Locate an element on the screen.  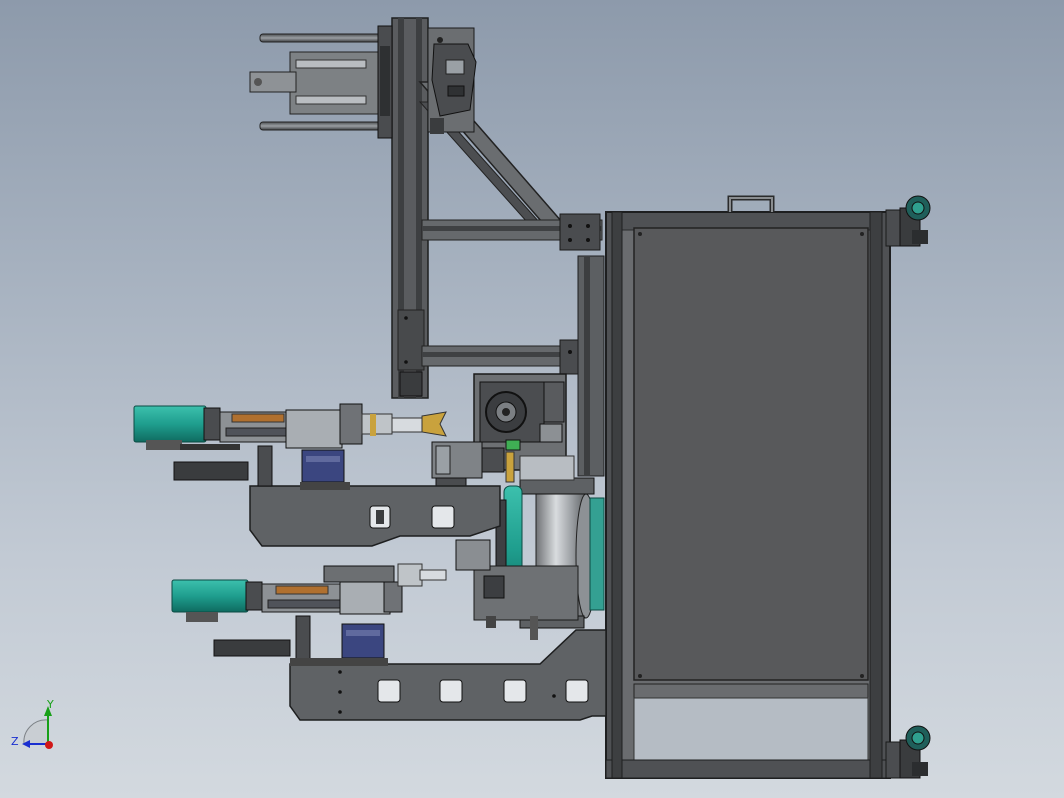
upper-arm-plate is located at coordinates (375, 516).